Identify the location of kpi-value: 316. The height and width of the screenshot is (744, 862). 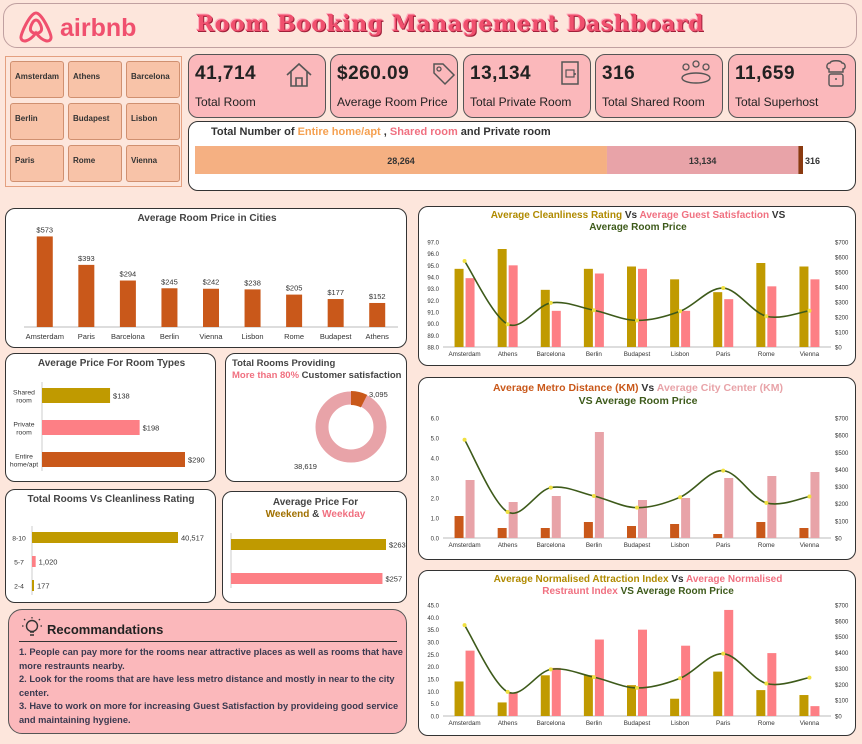
(619, 73).